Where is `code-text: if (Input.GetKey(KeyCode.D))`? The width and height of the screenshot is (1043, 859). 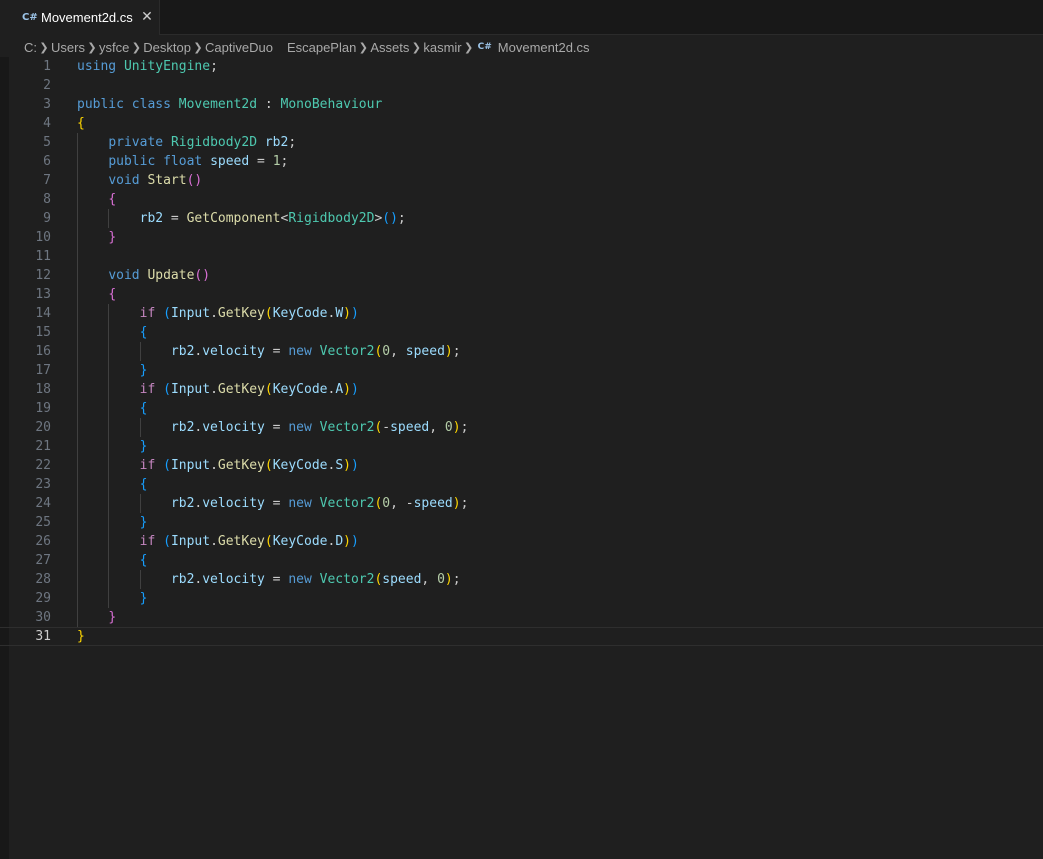
code-text: if (Input.GetKey(KeyCode.D)) is located at coordinates (249, 541).